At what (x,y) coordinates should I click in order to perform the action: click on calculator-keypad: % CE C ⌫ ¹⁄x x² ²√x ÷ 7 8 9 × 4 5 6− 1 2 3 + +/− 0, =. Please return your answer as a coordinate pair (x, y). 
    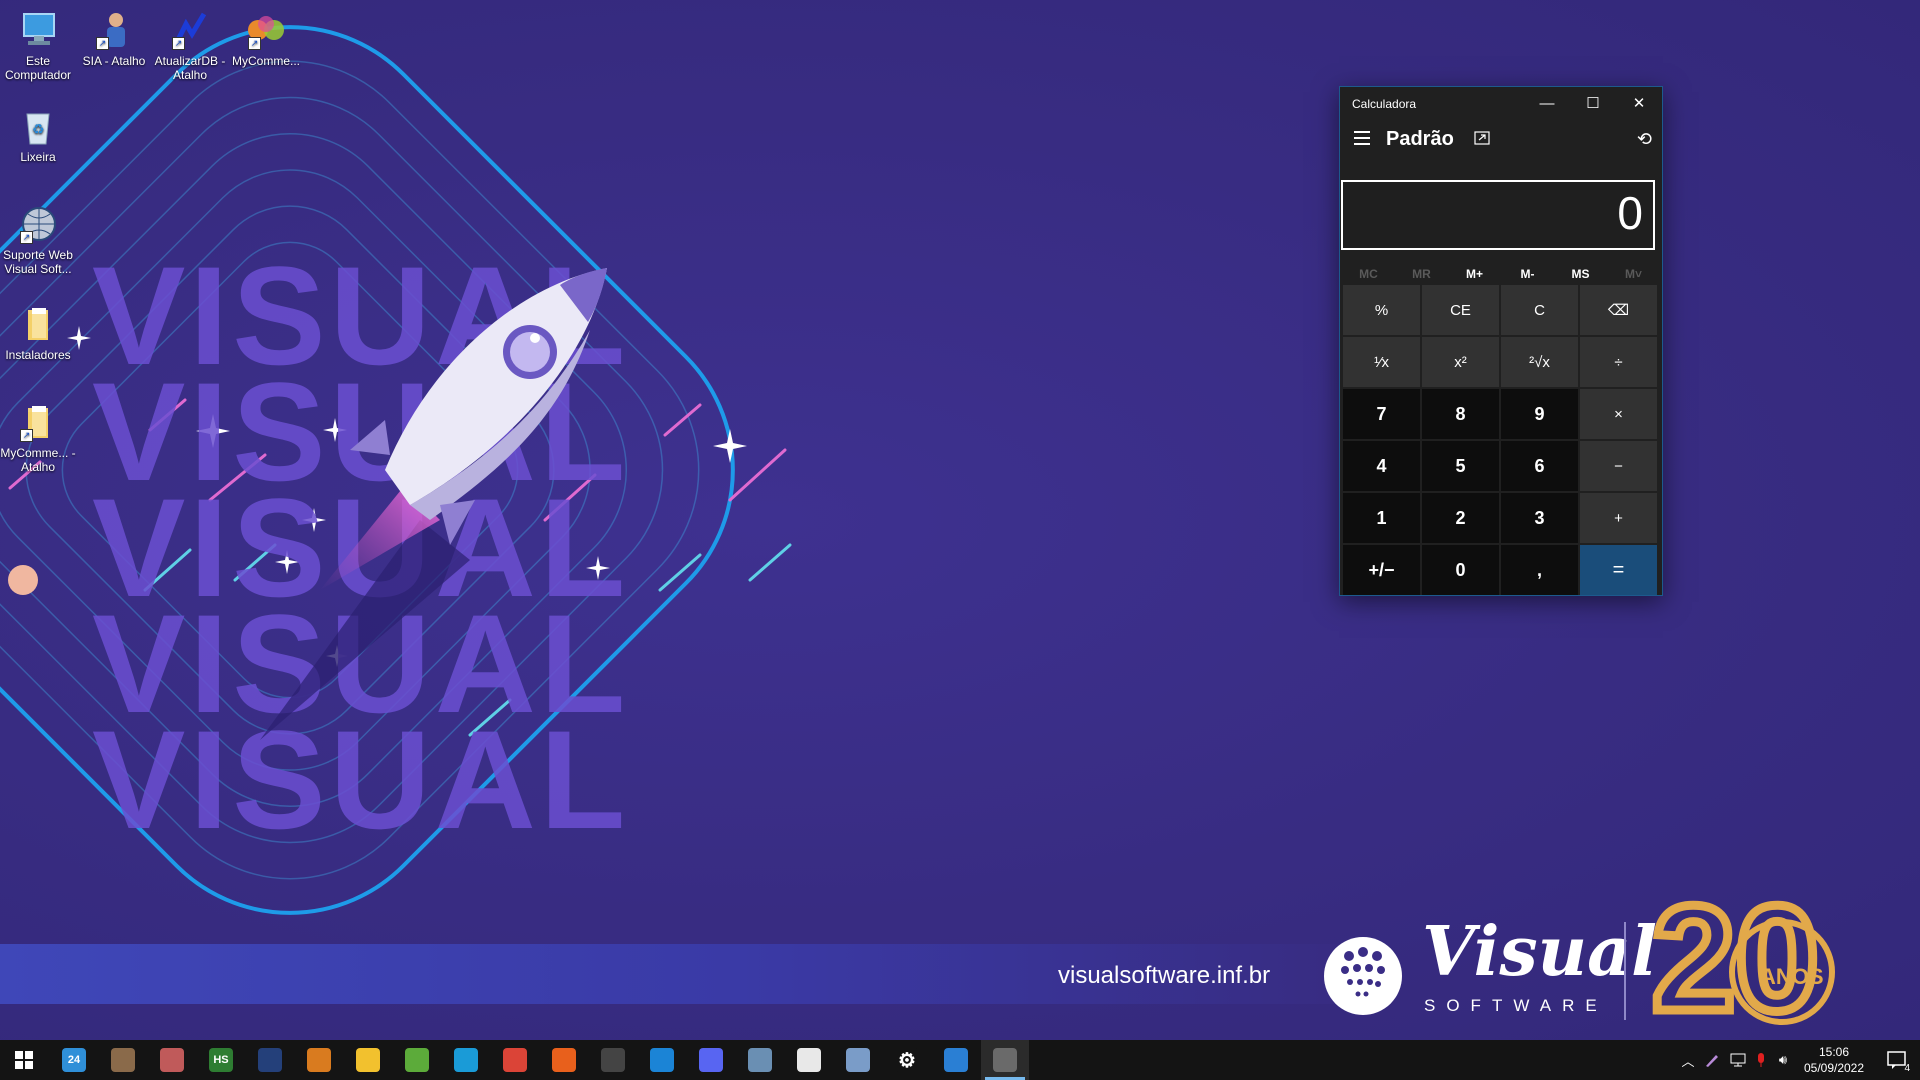
    Looking at the image, I should click on (1501, 440).